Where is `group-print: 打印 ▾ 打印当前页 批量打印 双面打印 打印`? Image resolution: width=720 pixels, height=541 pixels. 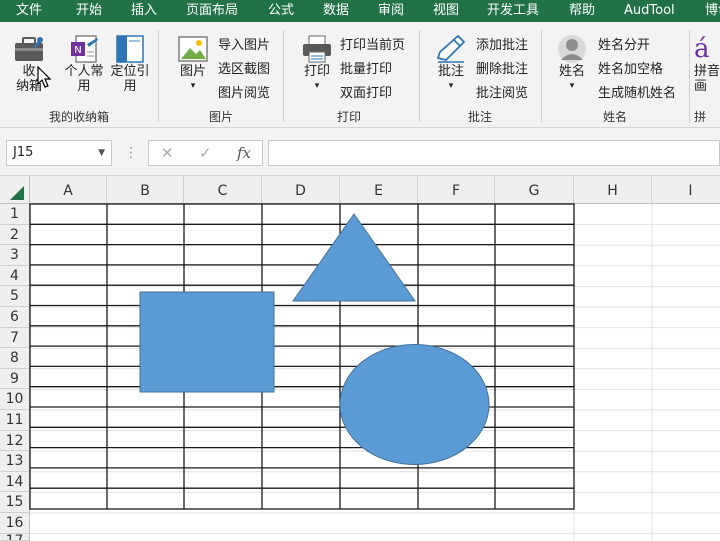 group-print: 打印 ▾ 打印当前页 批量打印 双面打印 打印 is located at coordinates (349, 75).